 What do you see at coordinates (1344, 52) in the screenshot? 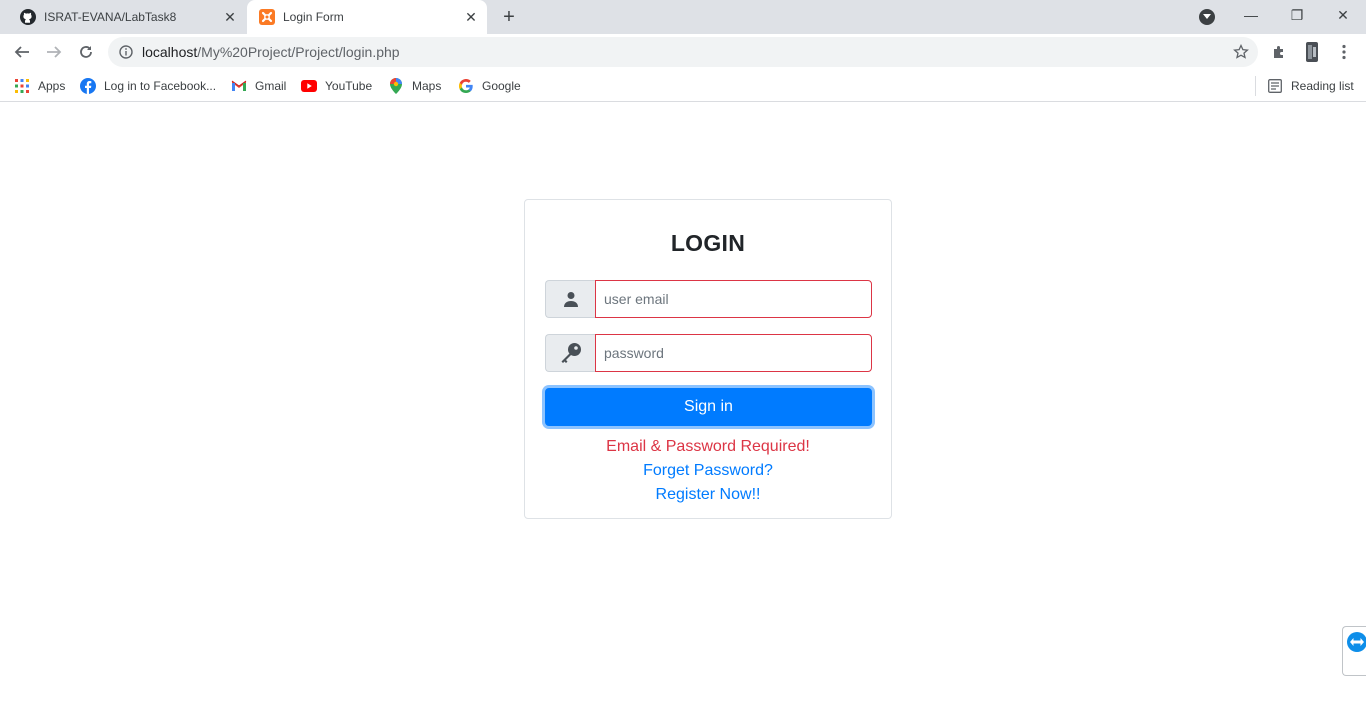
I see `kebab-menu-icon` at bounding box center [1344, 52].